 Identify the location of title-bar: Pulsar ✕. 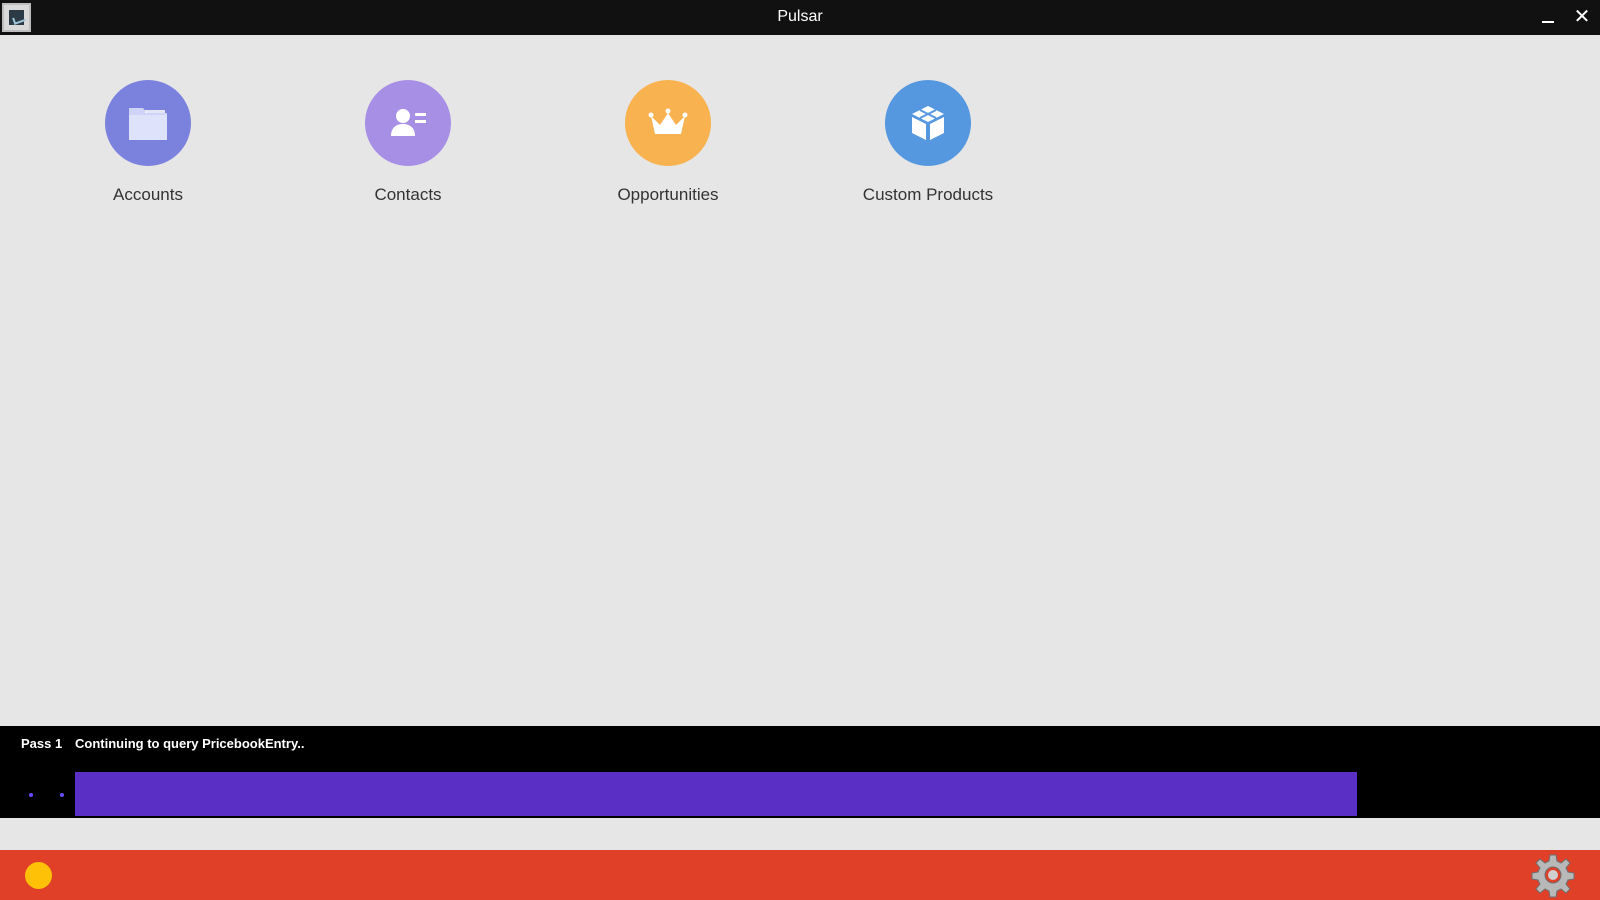
(800, 17).